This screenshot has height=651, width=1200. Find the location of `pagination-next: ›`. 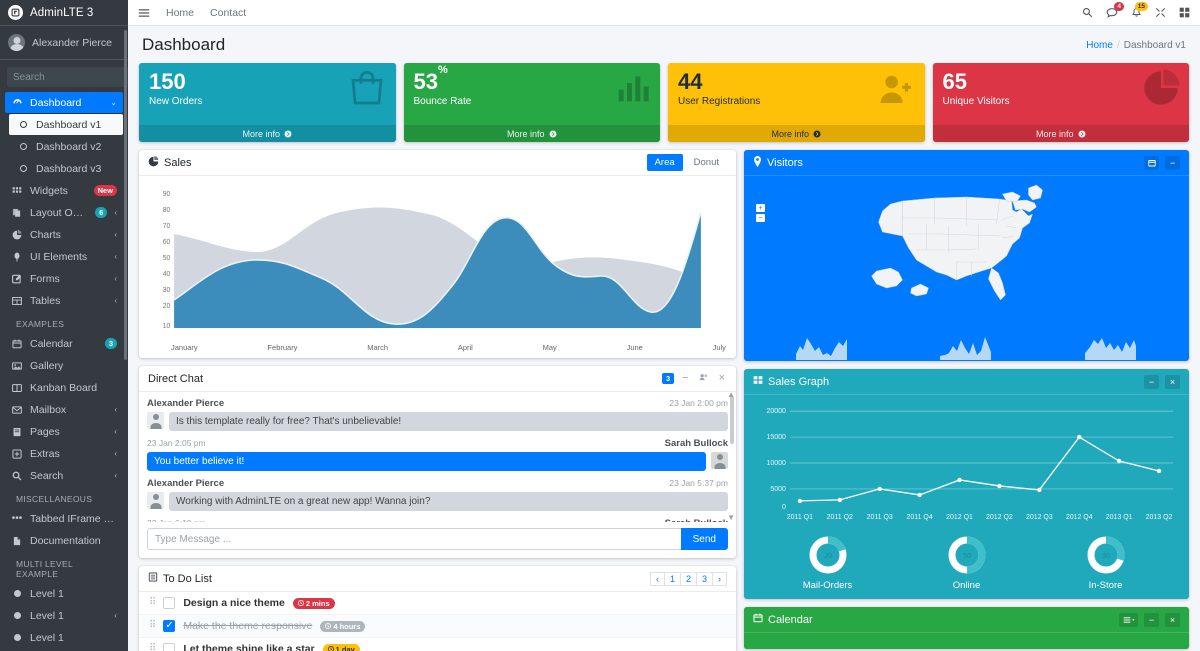

pagination-next: › is located at coordinates (719, 578).